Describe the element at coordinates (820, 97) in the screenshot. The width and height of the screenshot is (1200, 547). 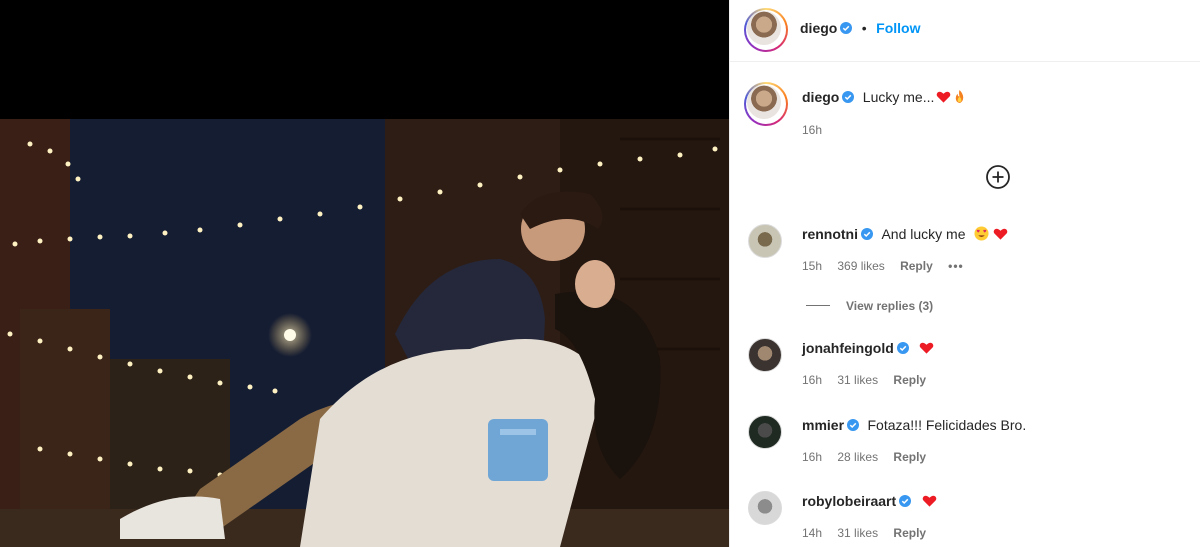
I see `caption-username: diego` at that location.